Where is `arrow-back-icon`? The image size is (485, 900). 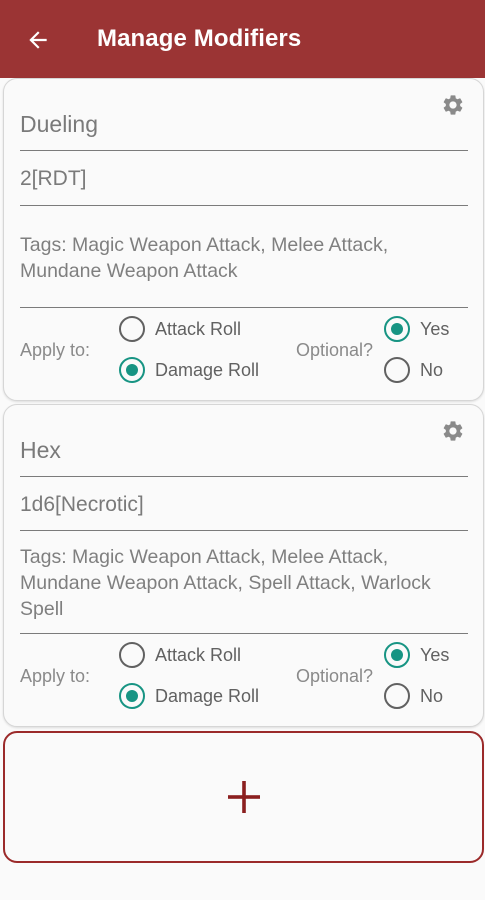
arrow-back-icon is located at coordinates (38, 40).